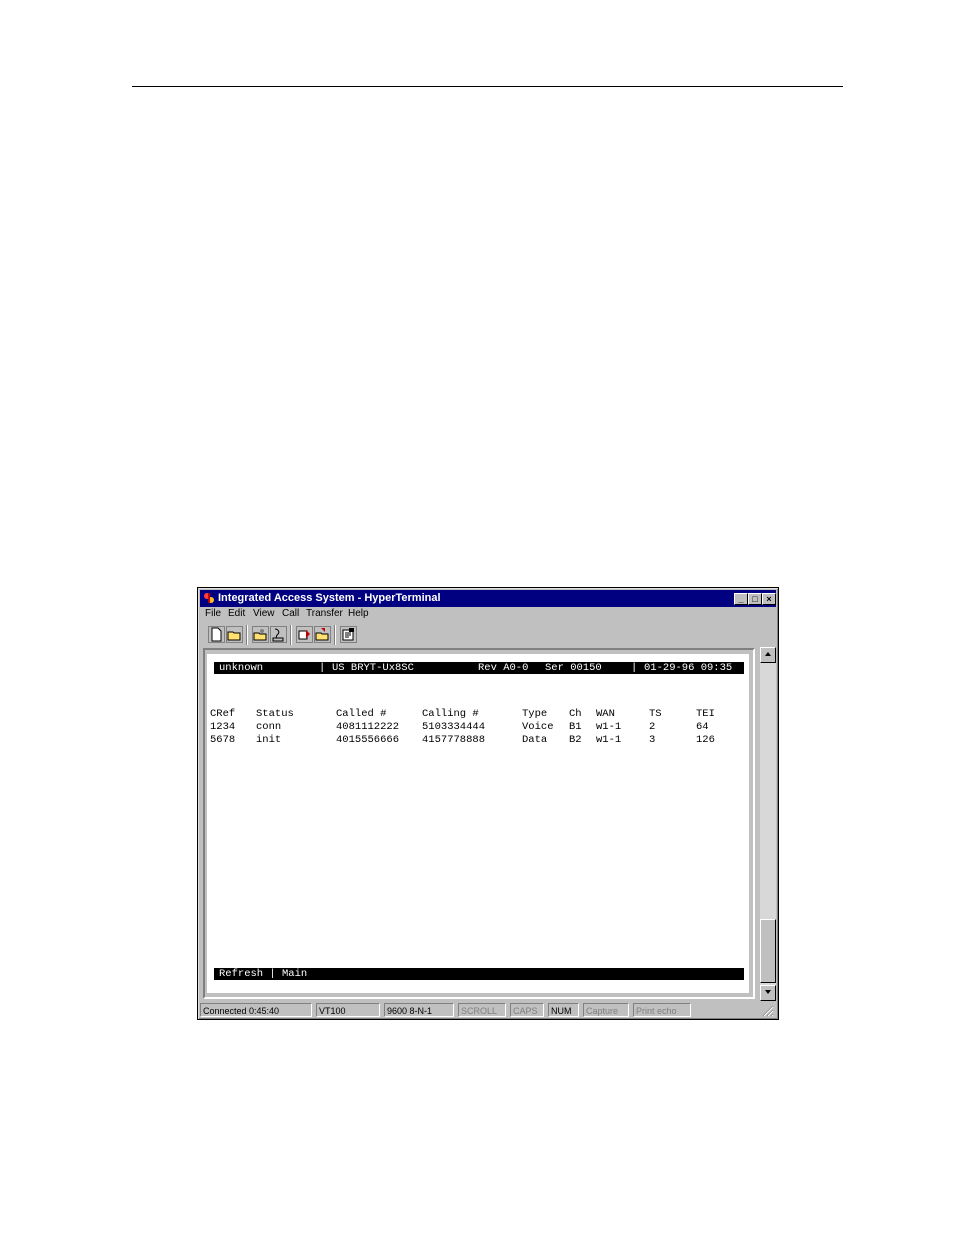 This screenshot has height=1235, width=954. Describe the element at coordinates (348, 634) in the screenshot. I see `properties-icon` at that location.